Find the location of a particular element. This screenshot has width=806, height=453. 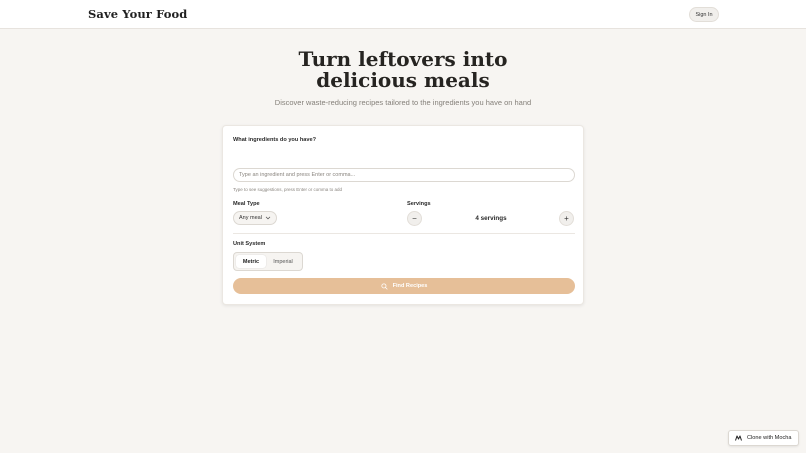

hero-title-line-2: delicious meals is located at coordinates (403, 80).